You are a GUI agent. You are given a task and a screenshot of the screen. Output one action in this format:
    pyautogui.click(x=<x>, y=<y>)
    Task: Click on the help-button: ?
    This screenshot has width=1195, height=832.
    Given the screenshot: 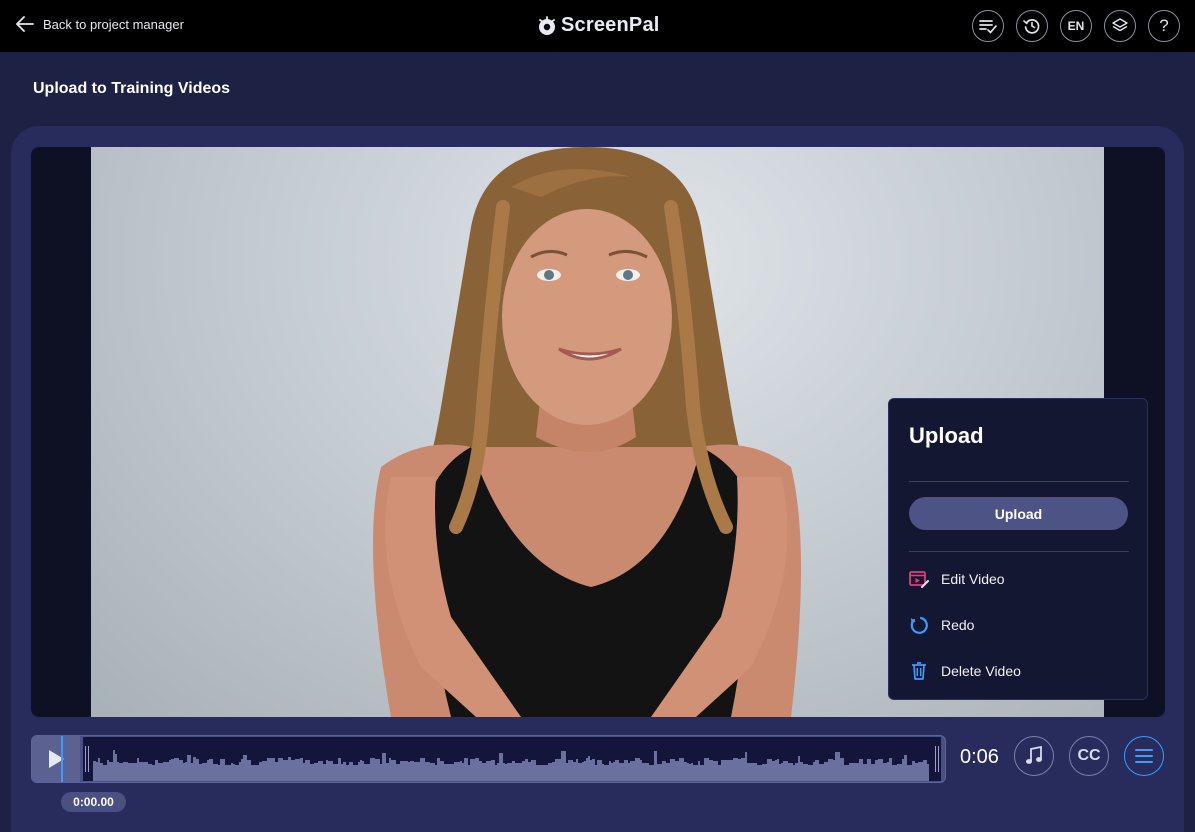 What is the action you would take?
    pyautogui.click(x=1164, y=26)
    